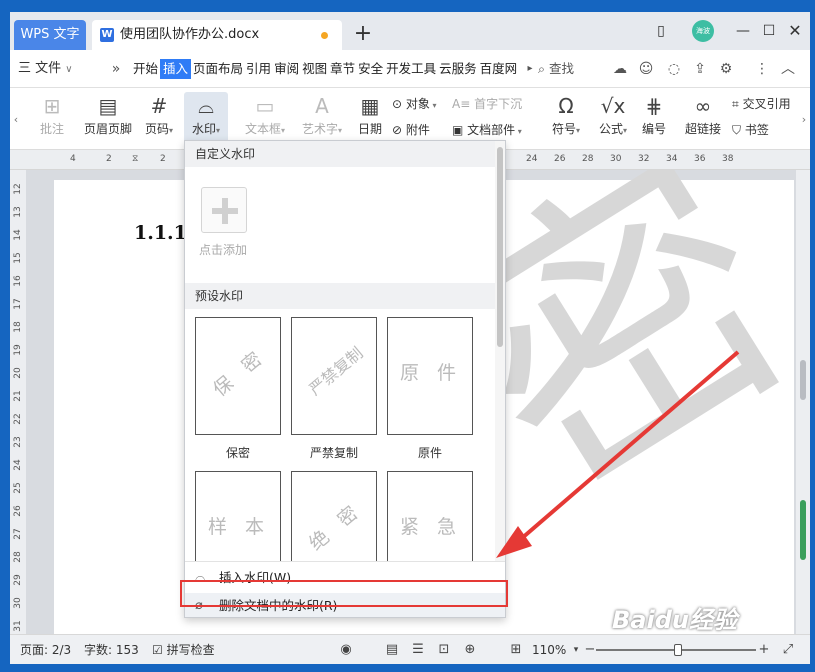 This screenshot has height=672, width=815. Describe the element at coordinates (203, 129) in the screenshot. I see `watermark-label: 水印` at that location.